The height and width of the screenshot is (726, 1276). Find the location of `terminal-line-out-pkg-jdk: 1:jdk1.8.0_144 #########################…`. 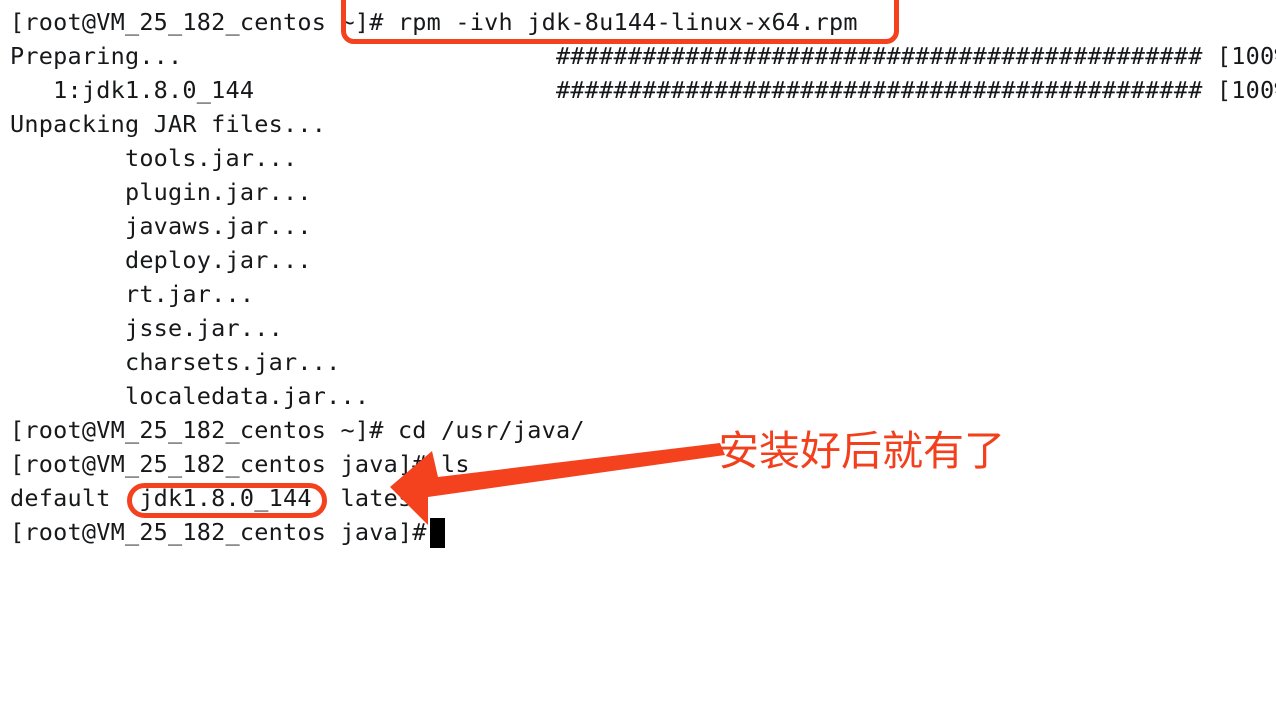

terminal-line-out-pkg-jdk: 1:jdk1.8.0_144 #########################… is located at coordinates (643, 90).